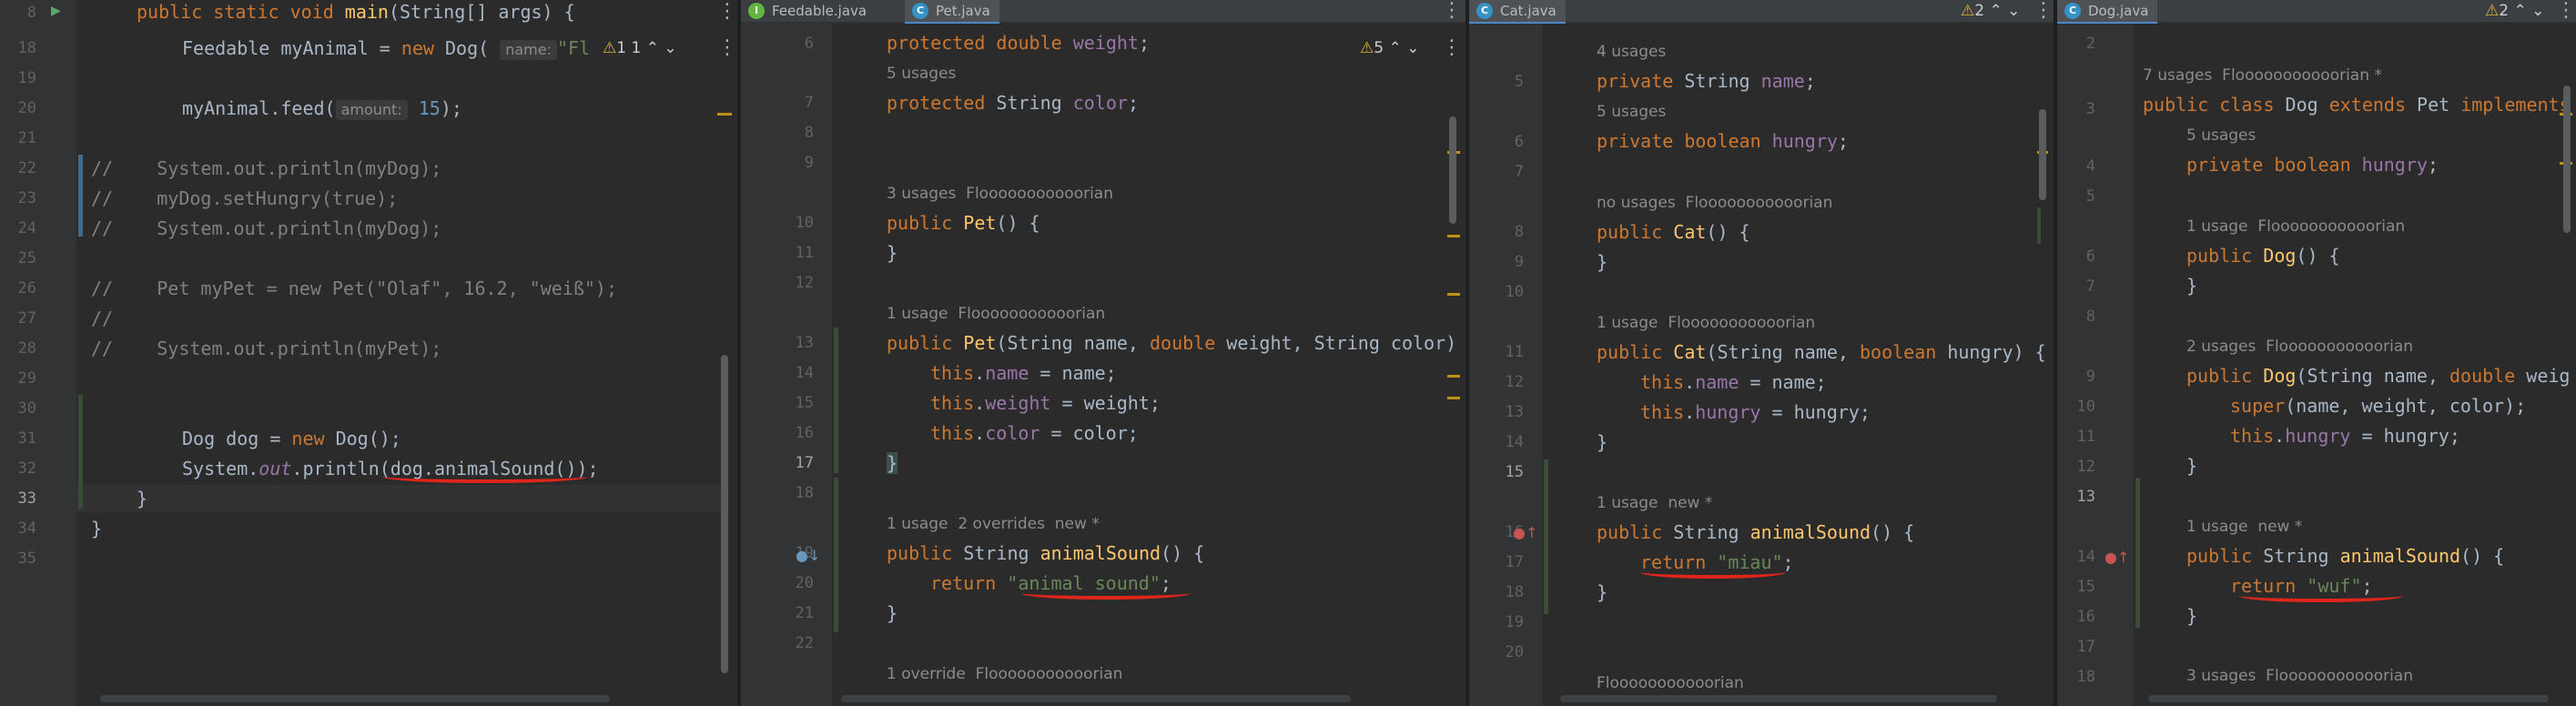 The image size is (2576, 706). I want to click on tab-dog-java: C Dog.java, so click(2107, 12).